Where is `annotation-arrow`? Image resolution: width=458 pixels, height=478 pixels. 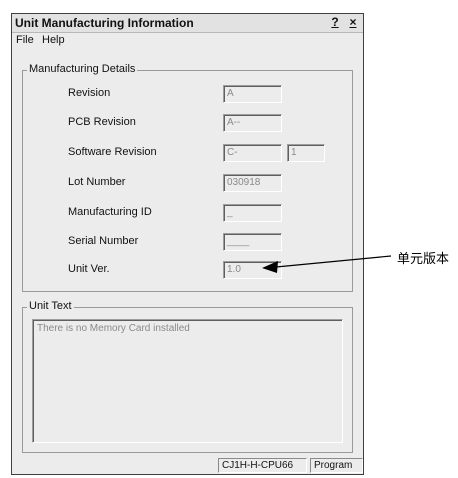
annotation-arrow is located at coordinates (327, 264).